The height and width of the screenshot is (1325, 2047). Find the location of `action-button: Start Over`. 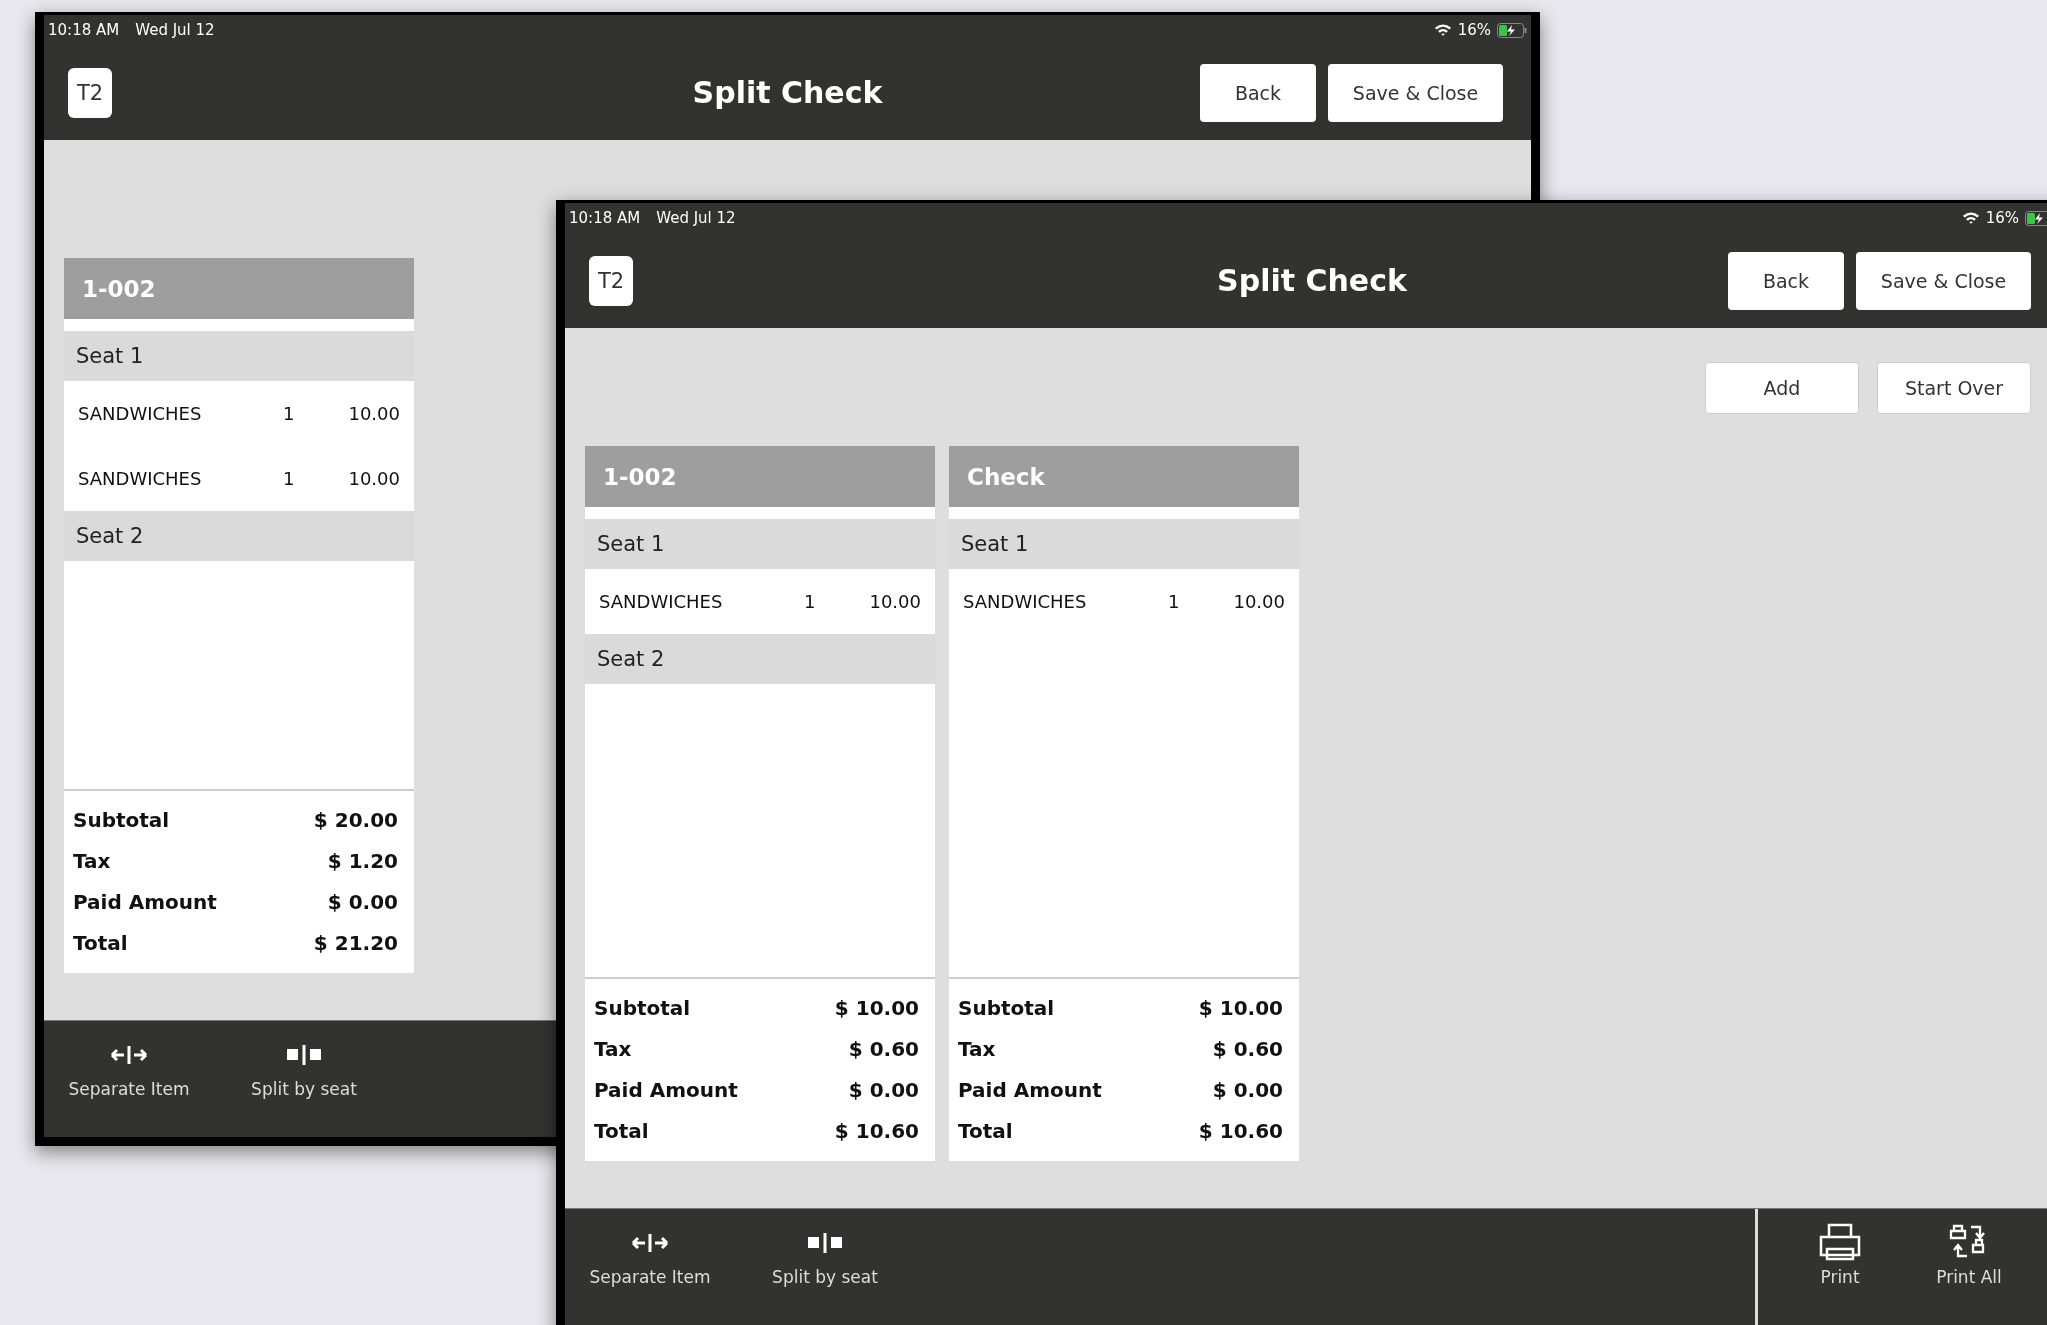

action-button: Start Over is located at coordinates (1954, 388).